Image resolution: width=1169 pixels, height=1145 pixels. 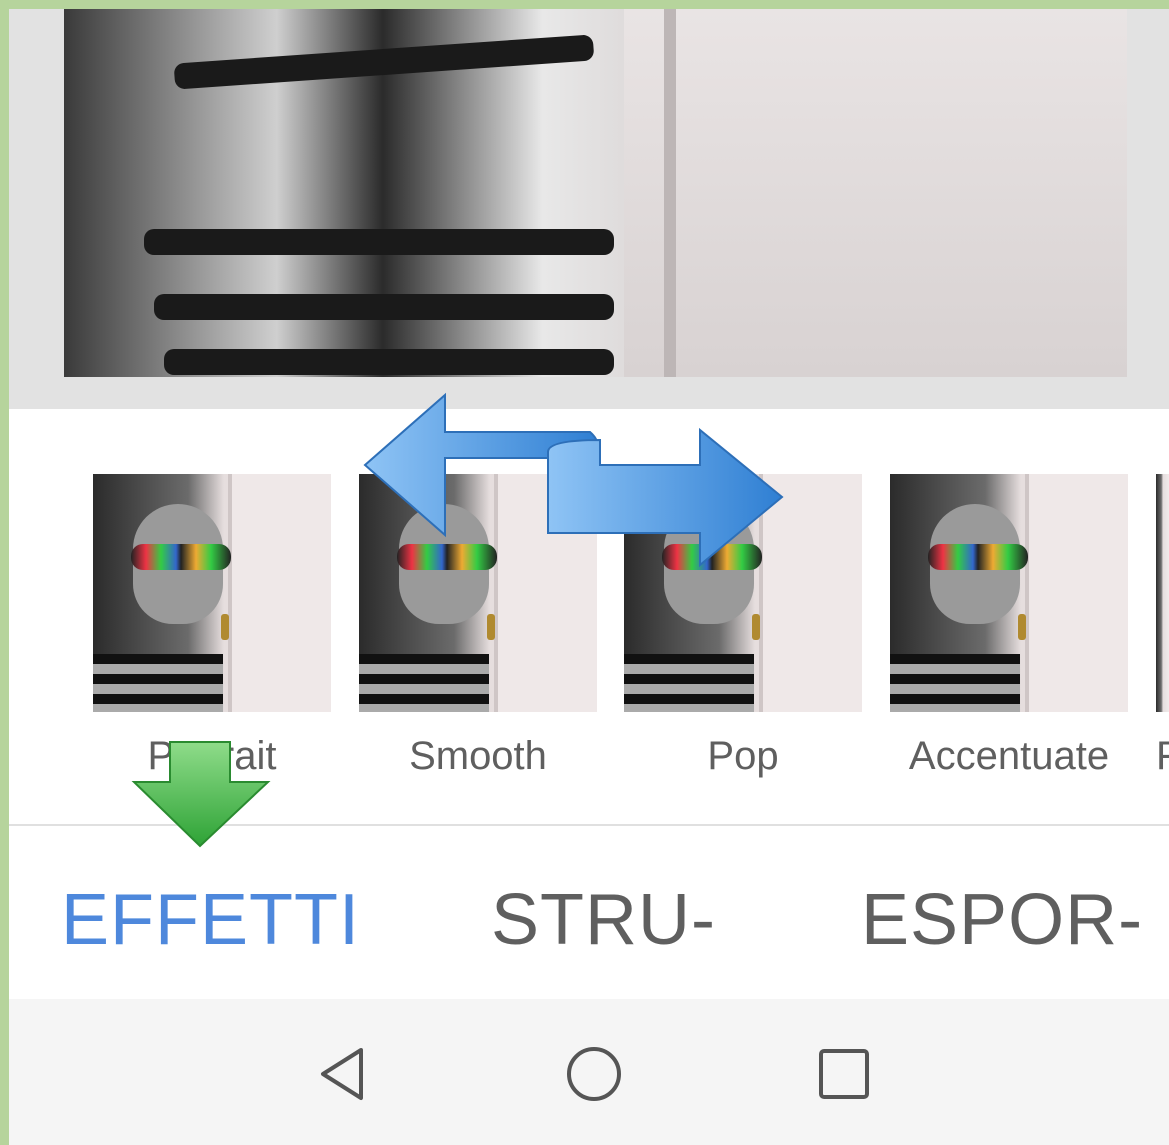 I want to click on filter-label: Pop, so click(x=743, y=756).